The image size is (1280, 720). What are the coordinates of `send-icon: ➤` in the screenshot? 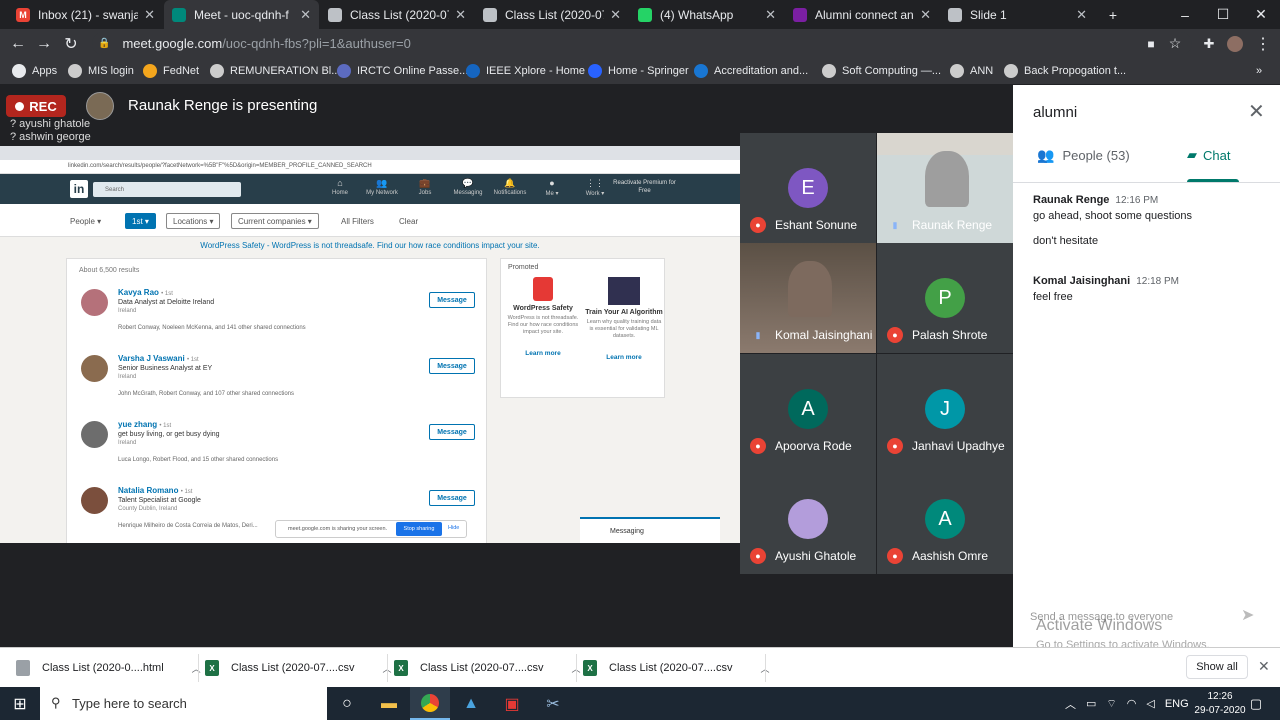 It's located at (1247, 615).